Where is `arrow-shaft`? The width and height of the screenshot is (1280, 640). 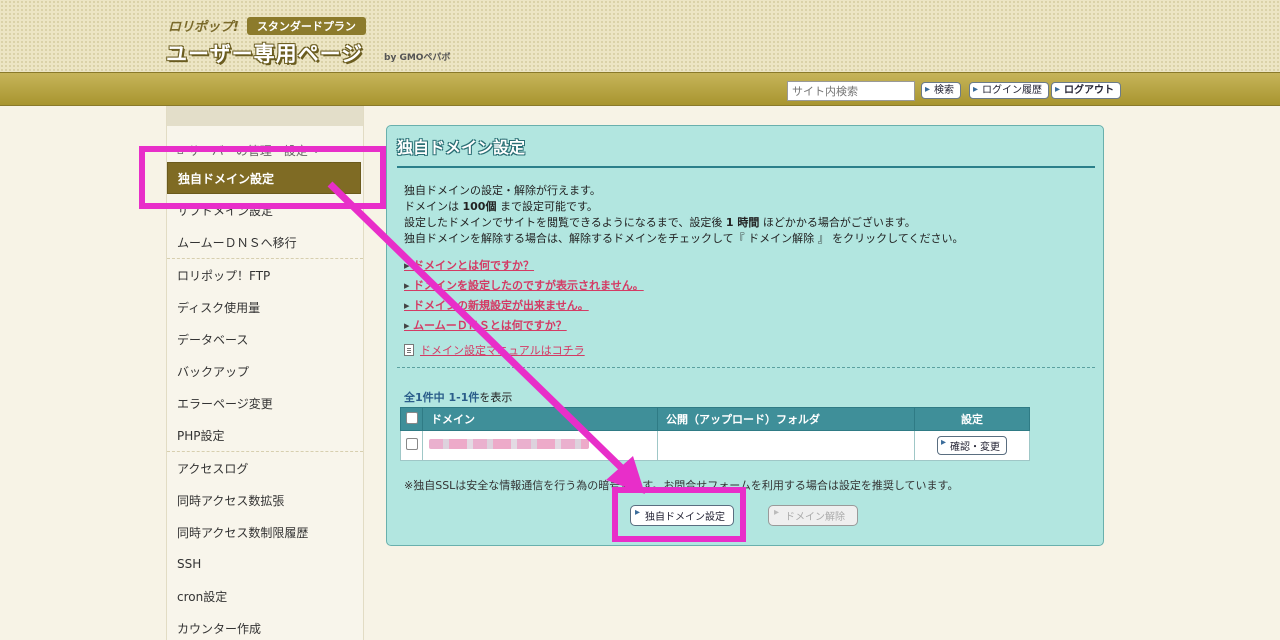 arrow-shaft is located at coordinates (483, 333).